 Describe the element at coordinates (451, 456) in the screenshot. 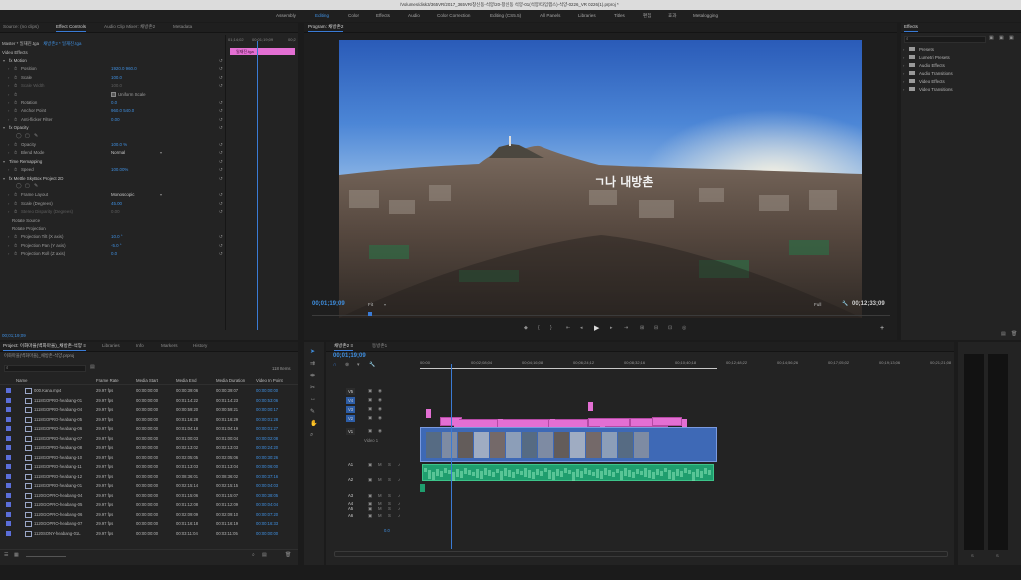

I see `timeline-playhead` at that location.